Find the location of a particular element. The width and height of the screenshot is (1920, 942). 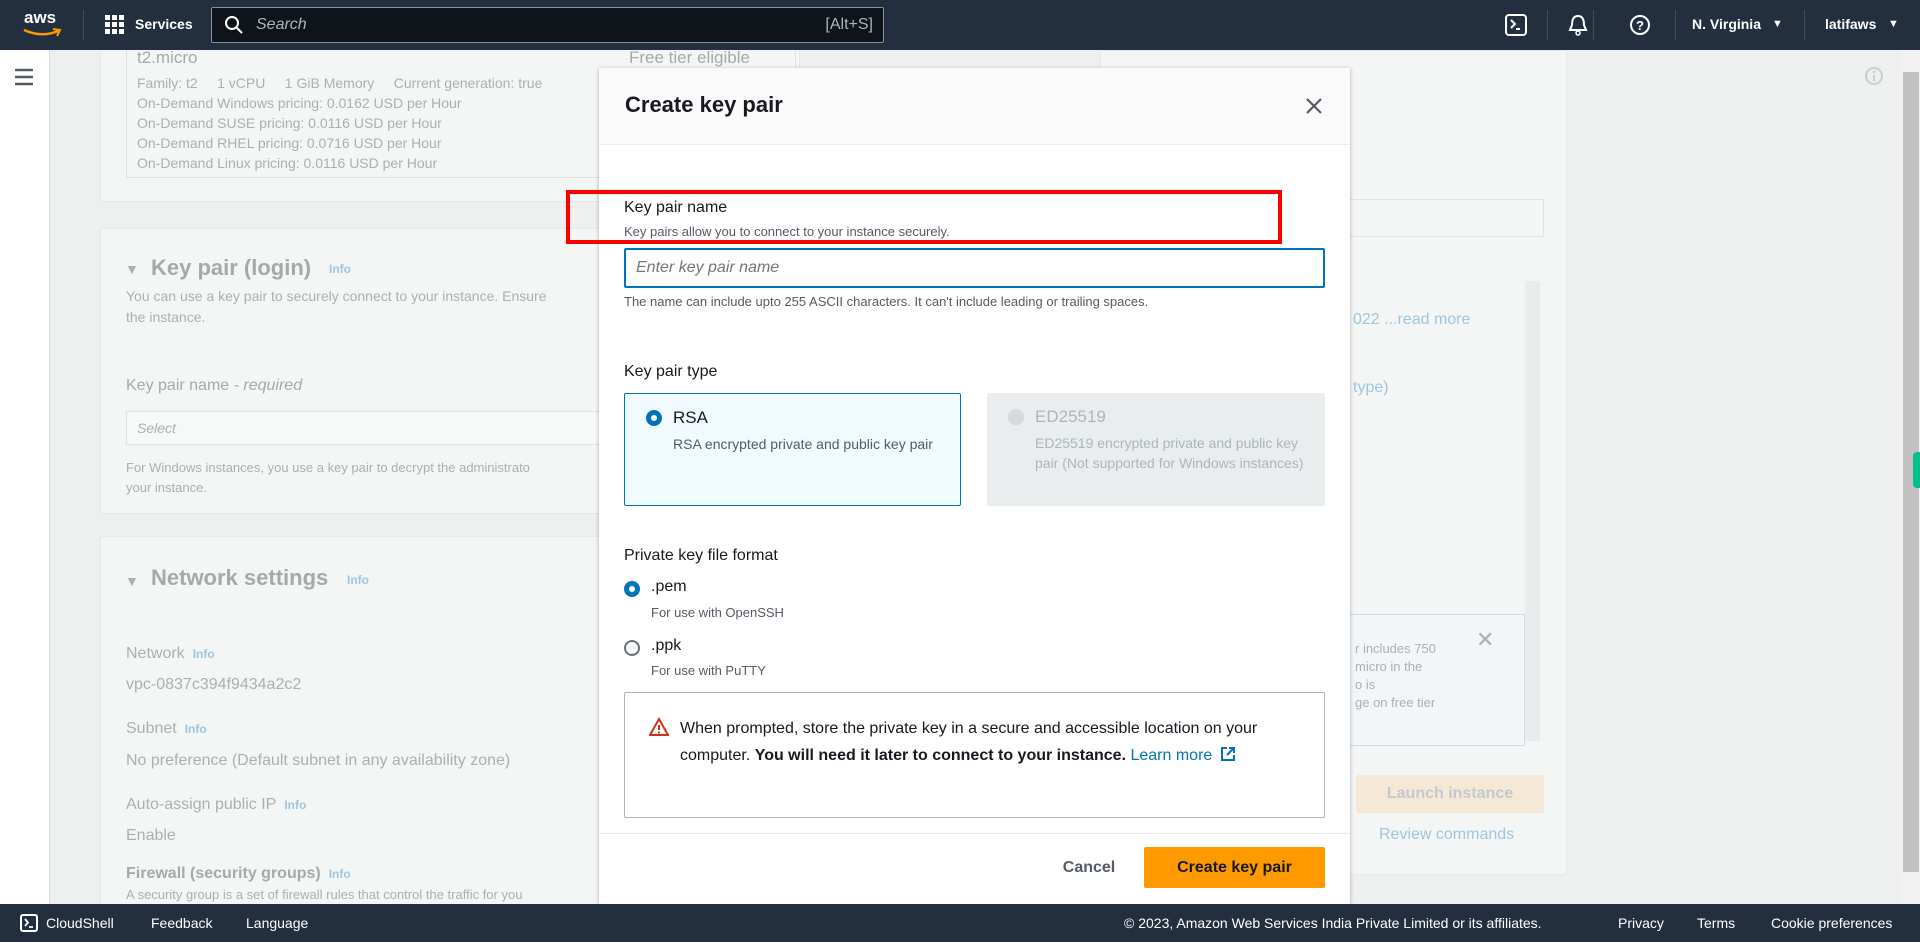

info-icon is located at coordinates (1874, 76).